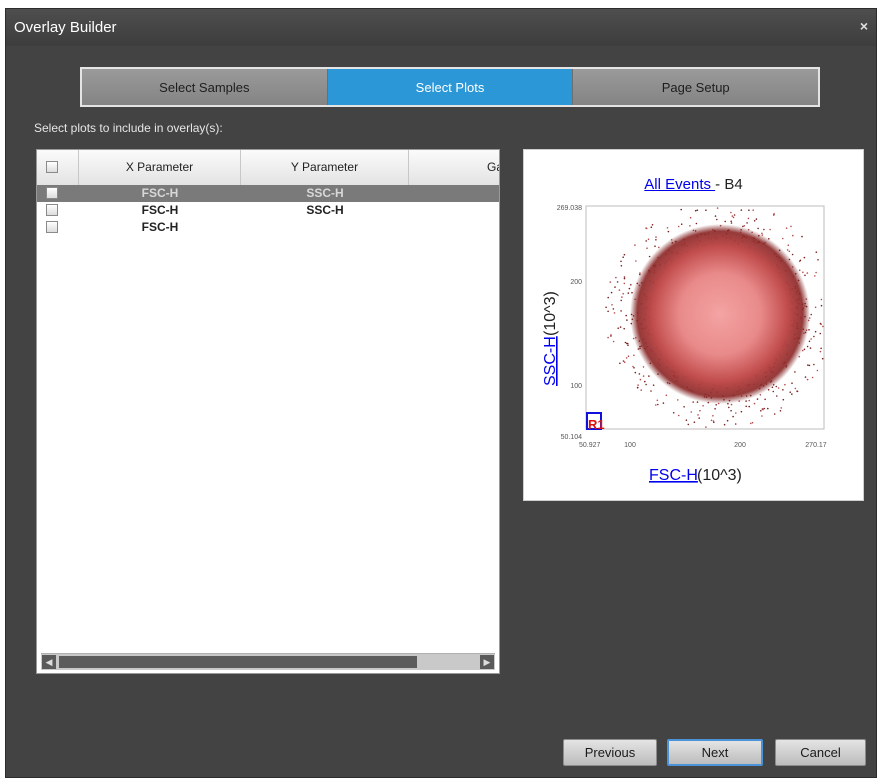  Describe the element at coordinates (703, 445) in the screenshot. I see `x-ticks: 50.927 100 200 270.17` at that location.